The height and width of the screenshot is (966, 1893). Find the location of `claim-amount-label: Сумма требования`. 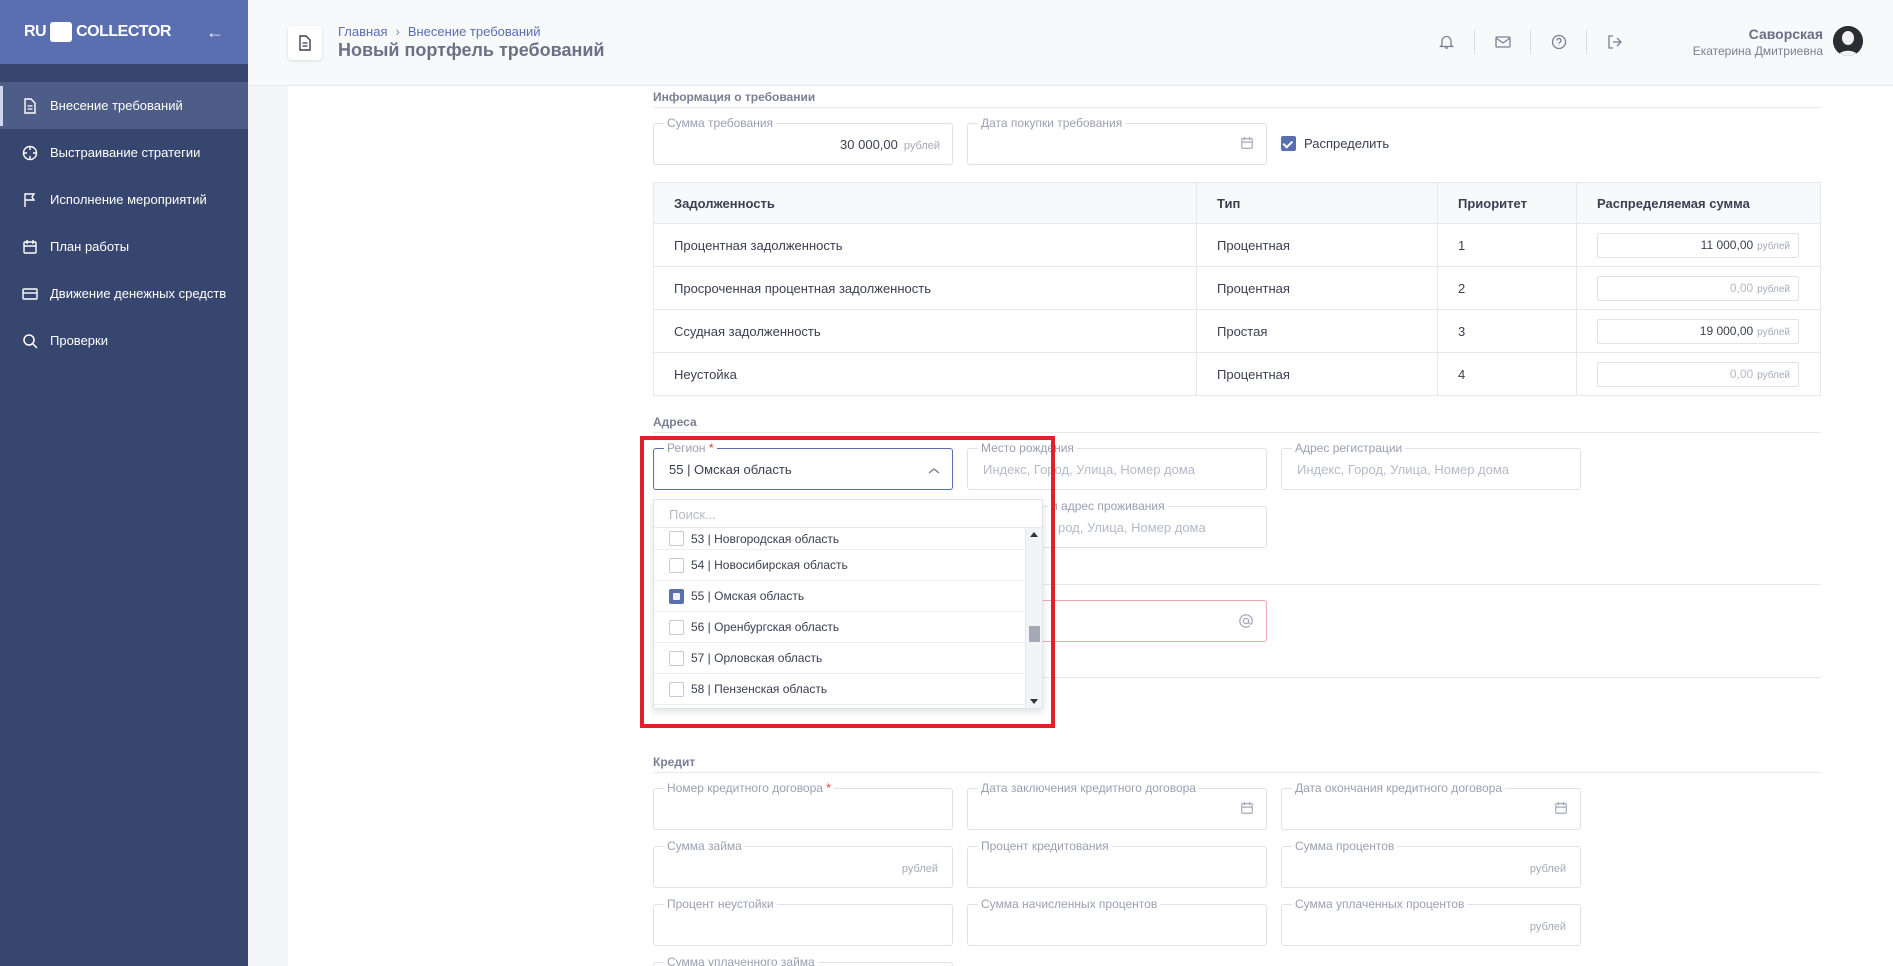

claim-amount-label: Сумма требования is located at coordinates (720, 123).